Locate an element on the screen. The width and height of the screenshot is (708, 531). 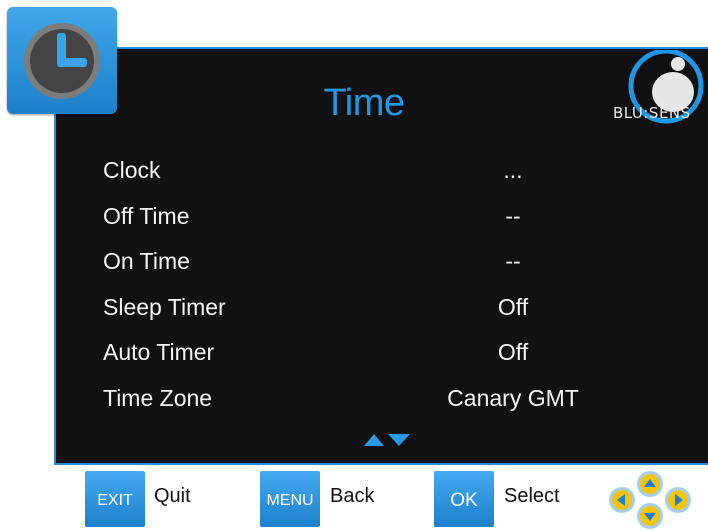
clock-tile is located at coordinates (62, 60).